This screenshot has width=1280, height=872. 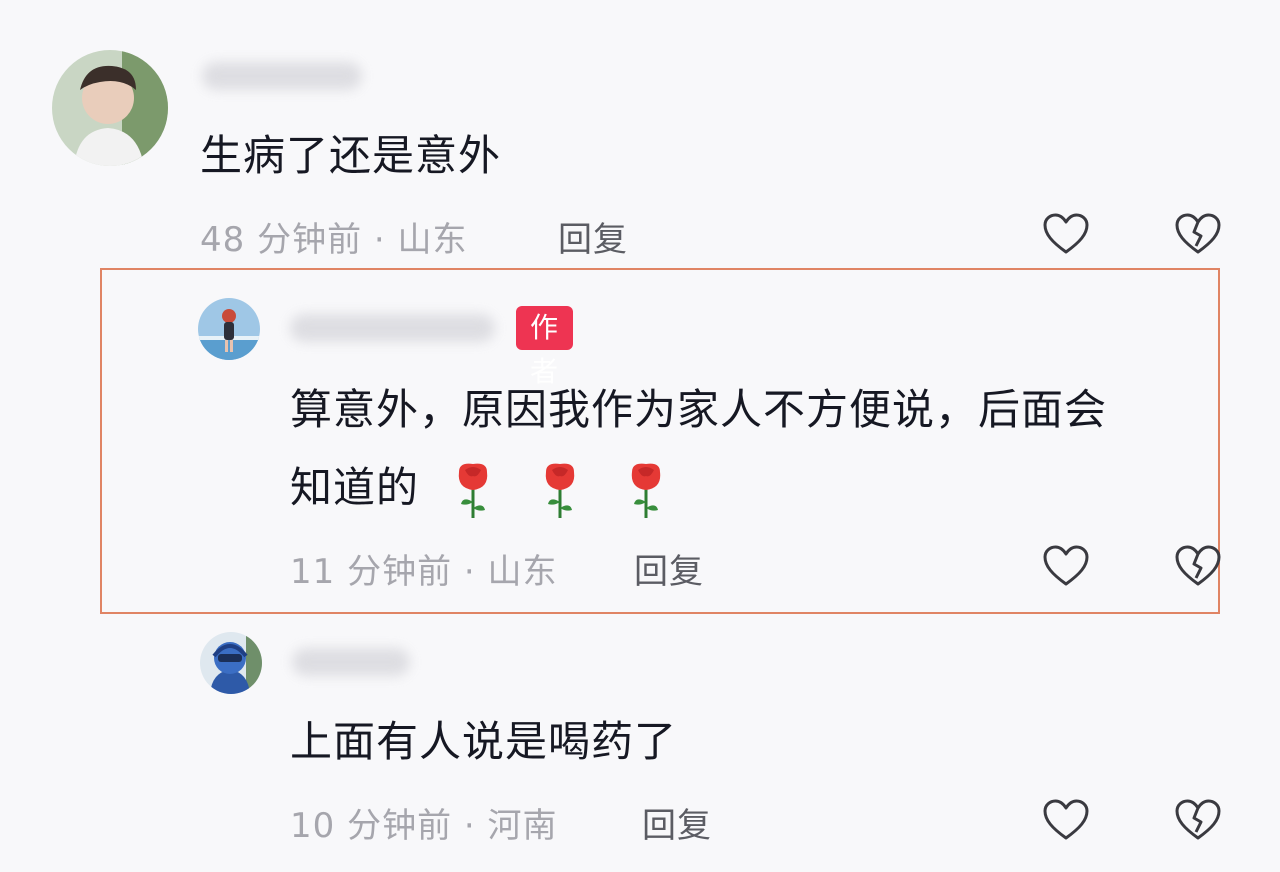 I want to click on comment-text: 上面有人说是喝药了, so click(x=484, y=741).